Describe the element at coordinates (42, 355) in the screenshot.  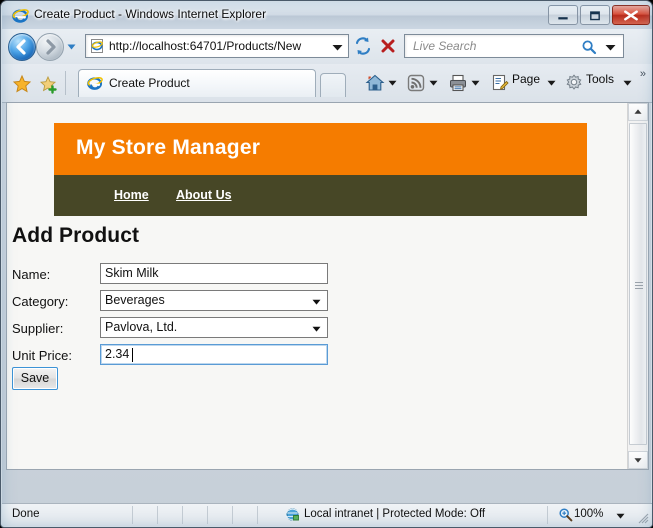
I see `label-unit-price: Unit Price:` at that location.